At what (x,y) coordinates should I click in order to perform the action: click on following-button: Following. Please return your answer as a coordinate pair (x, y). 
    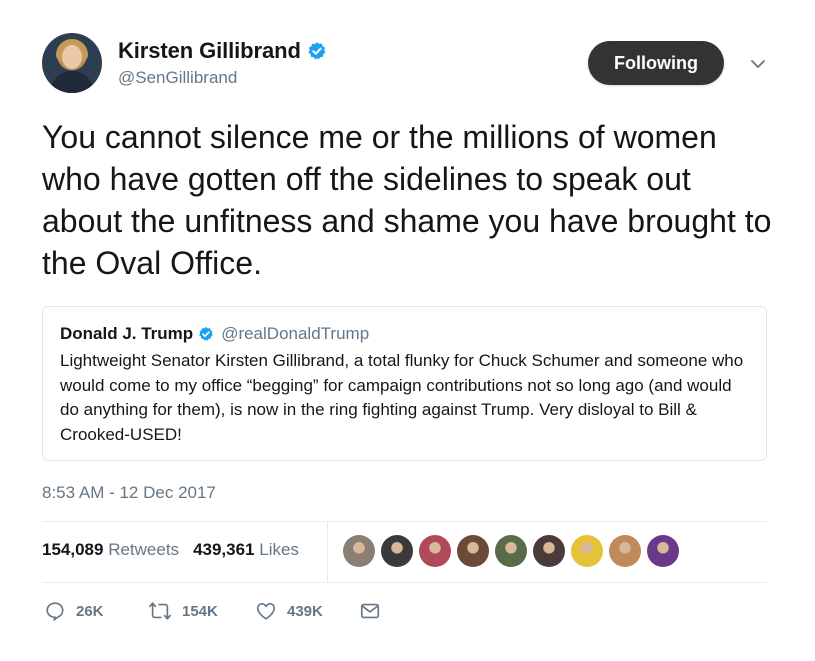
    Looking at the image, I should click on (656, 63).